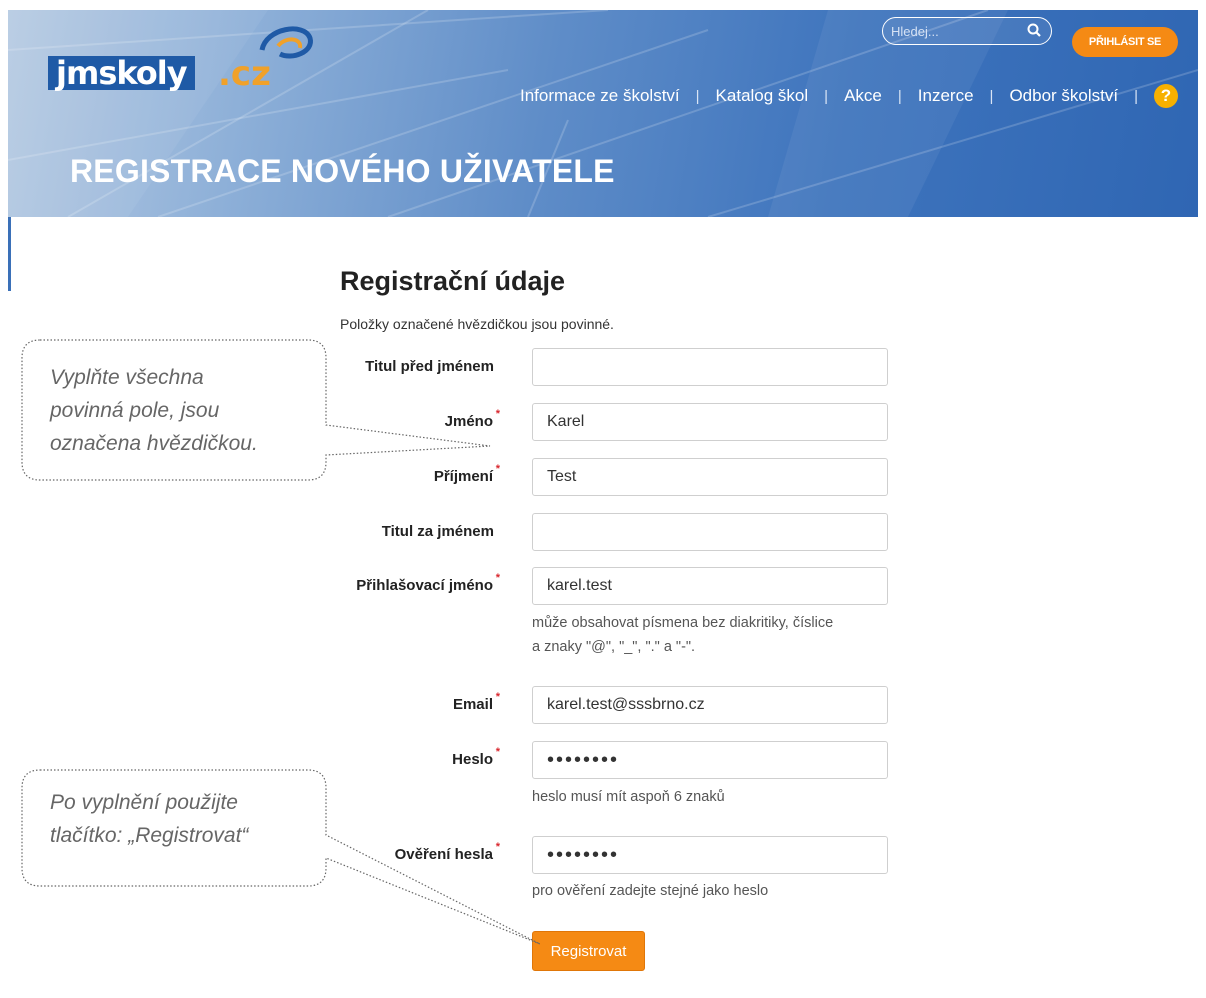 This screenshot has height=998, width=1206. What do you see at coordinates (710, 477) in the screenshot?
I see `last-name-input` at bounding box center [710, 477].